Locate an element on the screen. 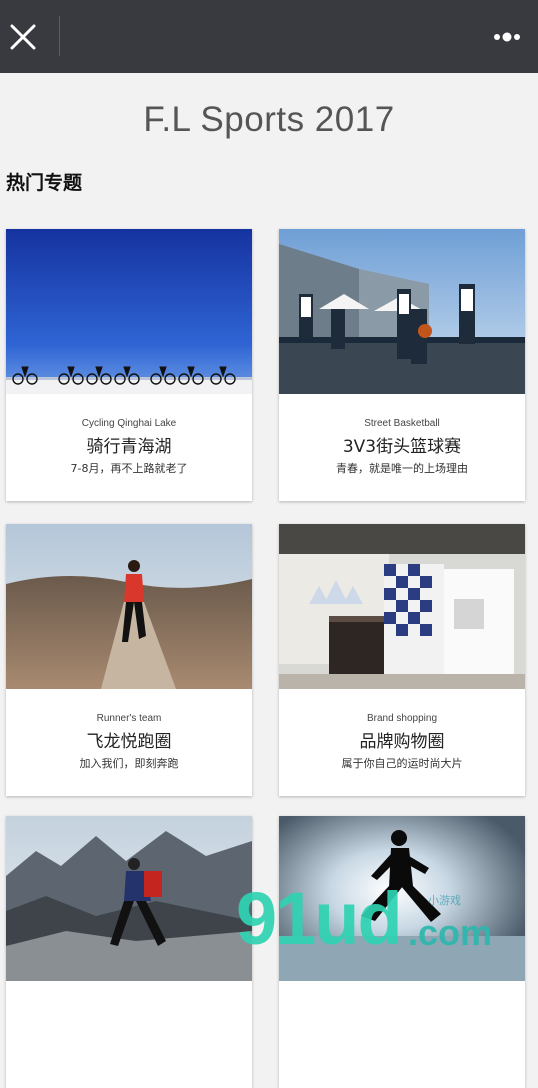 This screenshot has width=538, height=1088. topic-card-running: Runner's team 飞龙悦跑圈 加入我们，即刻奔跑 is located at coordinates (129, 660).